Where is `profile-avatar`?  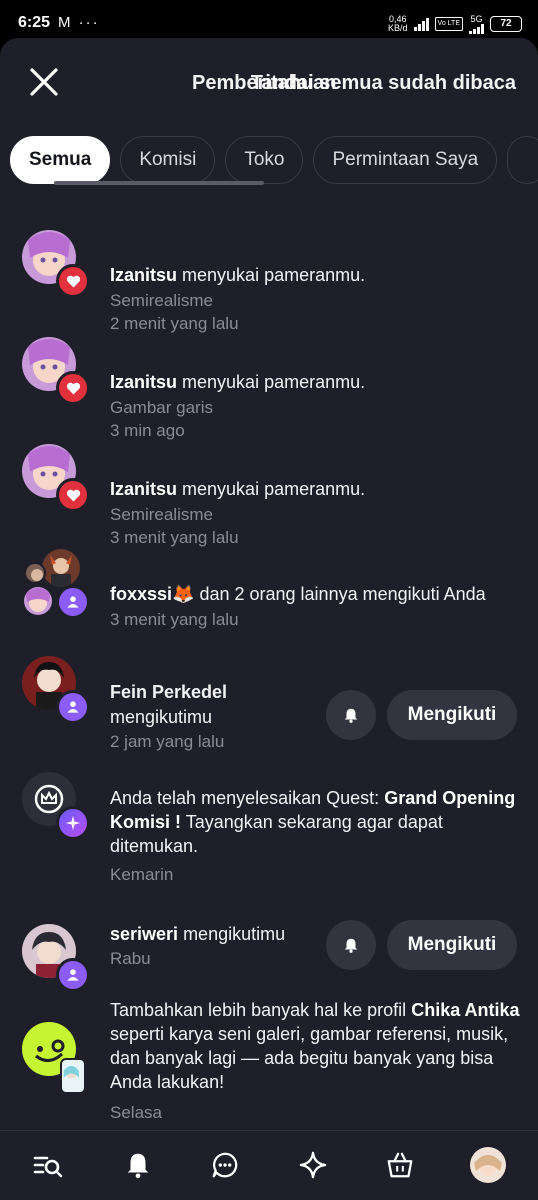 profile-avatar is located at coordinates (488, 1165).